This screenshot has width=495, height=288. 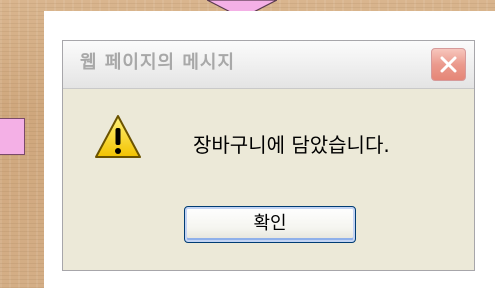 I want to click on dialog-title: 웹 페이지의 메시지, so click(x=158, y=62).